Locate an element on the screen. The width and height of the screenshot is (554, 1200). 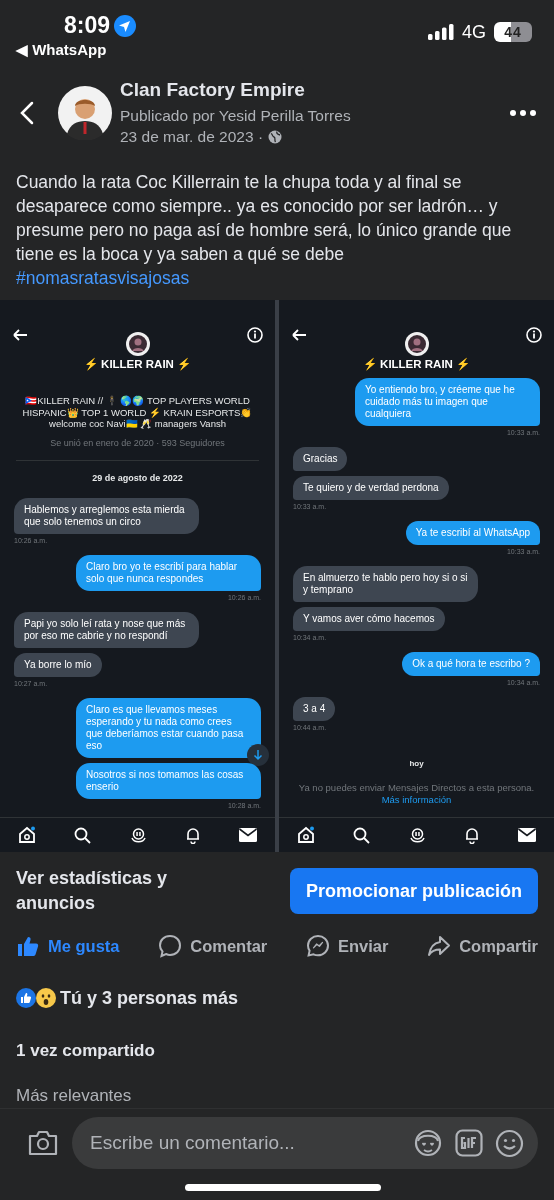
messenger-icon is located at coordinates (317, 946).